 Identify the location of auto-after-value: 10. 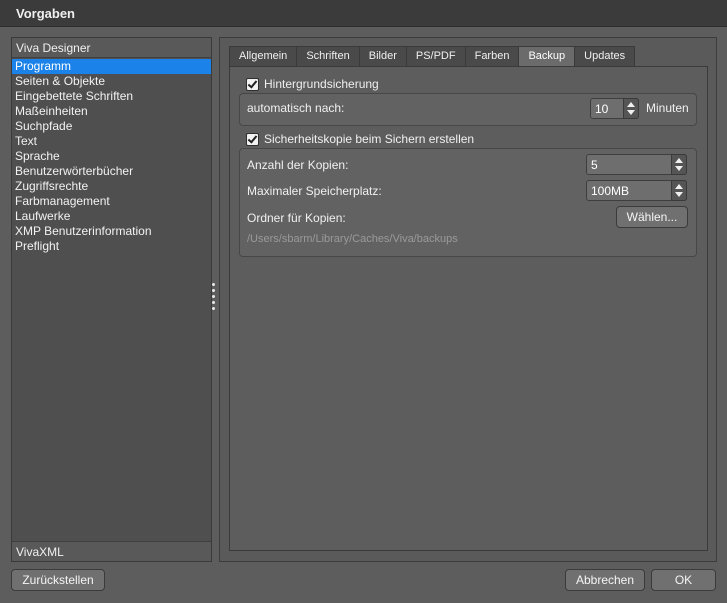
(602, 109).